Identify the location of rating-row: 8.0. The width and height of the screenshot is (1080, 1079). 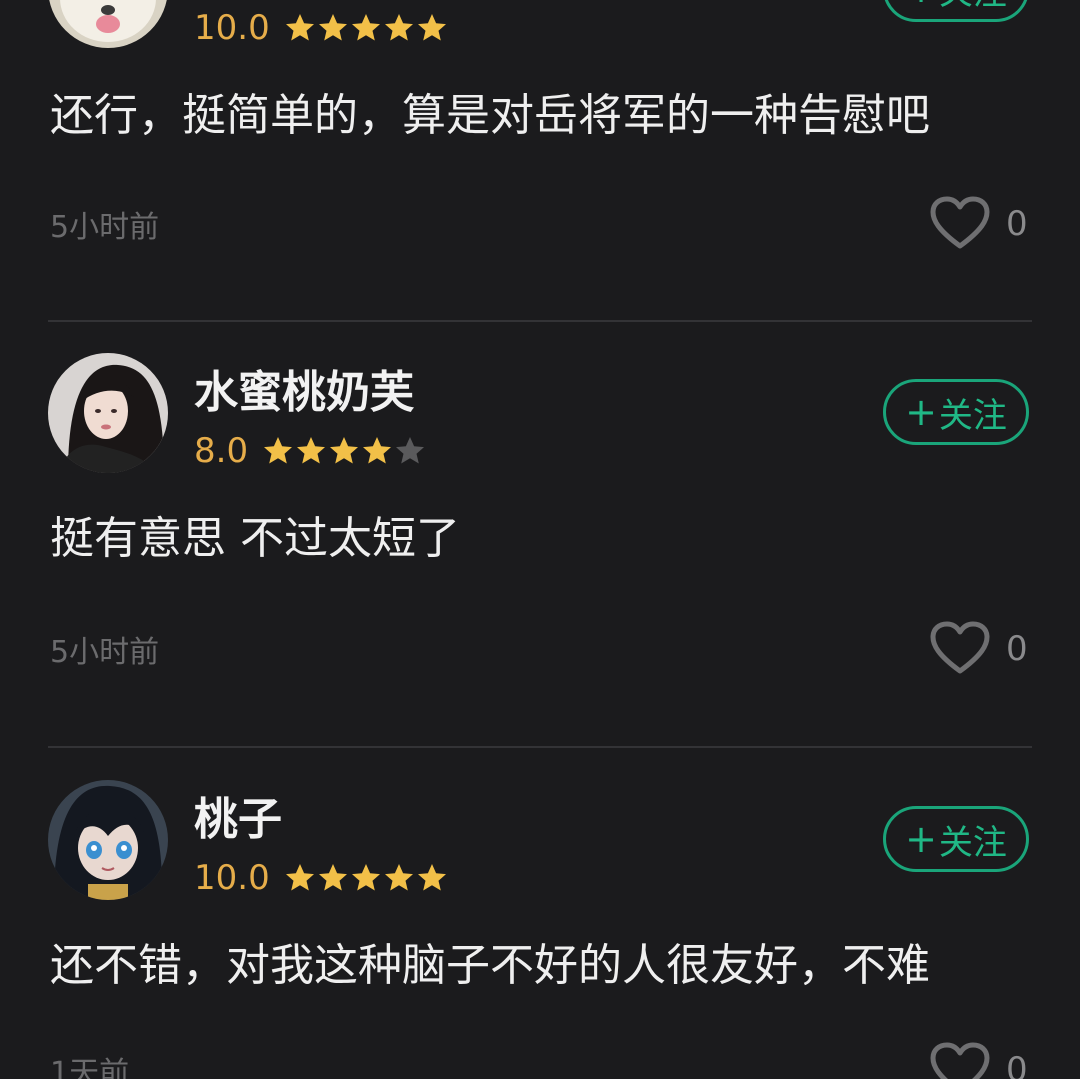
(310, 451).